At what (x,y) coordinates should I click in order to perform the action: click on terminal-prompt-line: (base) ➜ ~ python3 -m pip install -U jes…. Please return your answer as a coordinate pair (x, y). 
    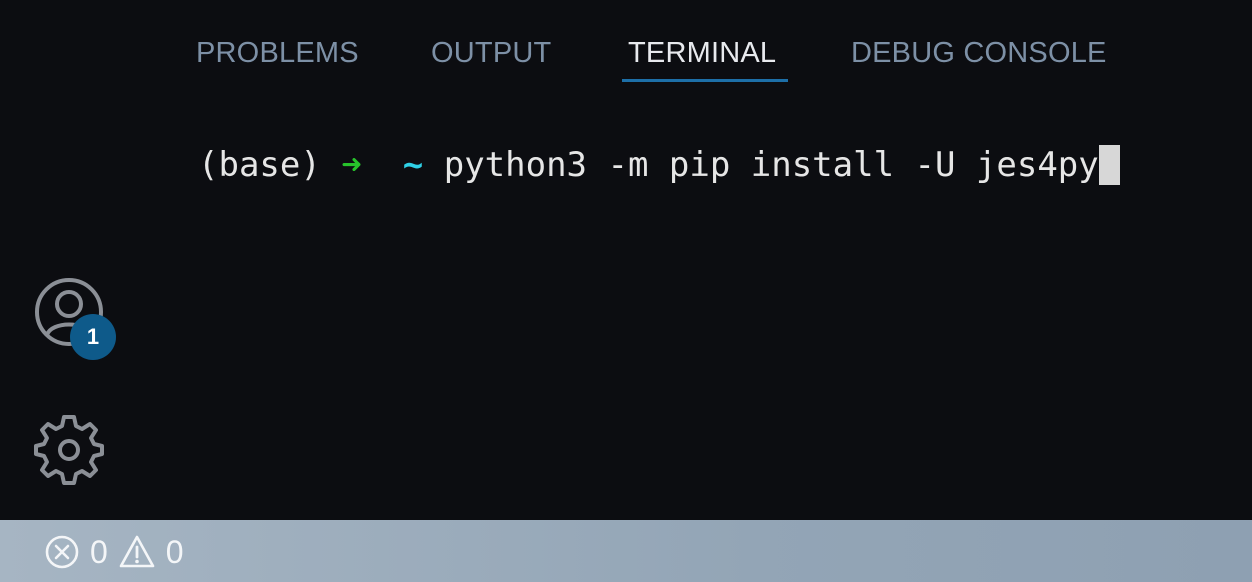
    Looking at the image, I should click on (659, 165).